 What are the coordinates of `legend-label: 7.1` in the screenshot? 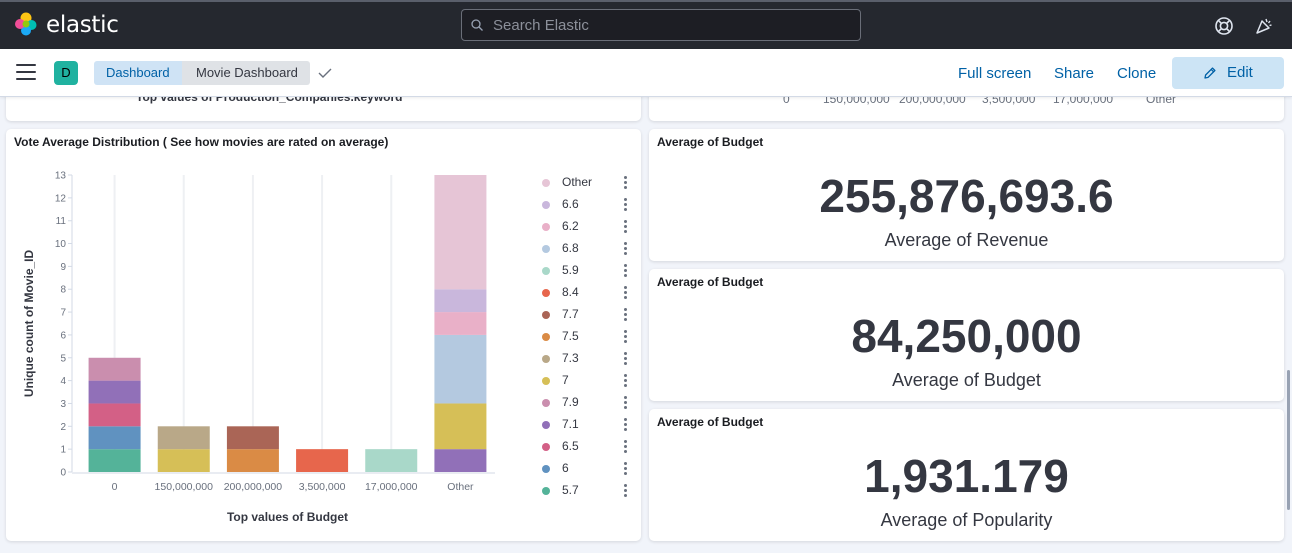 It's located at (570, 424).